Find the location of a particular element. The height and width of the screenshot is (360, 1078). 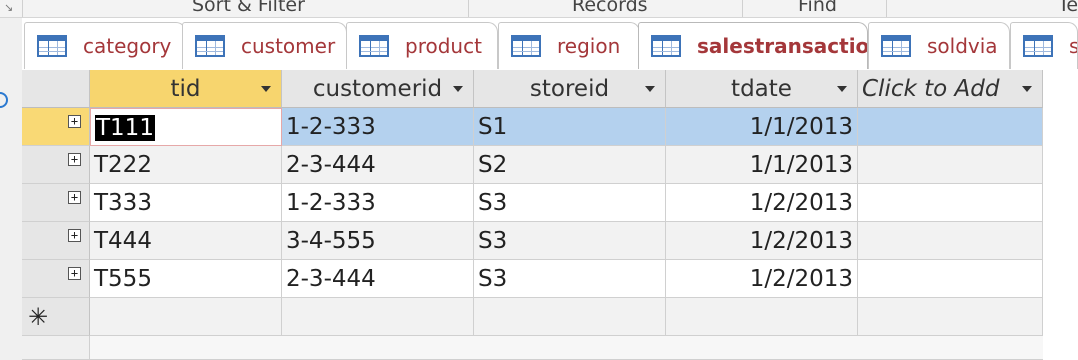

empty-data-area is located at coordinates (566, 348).